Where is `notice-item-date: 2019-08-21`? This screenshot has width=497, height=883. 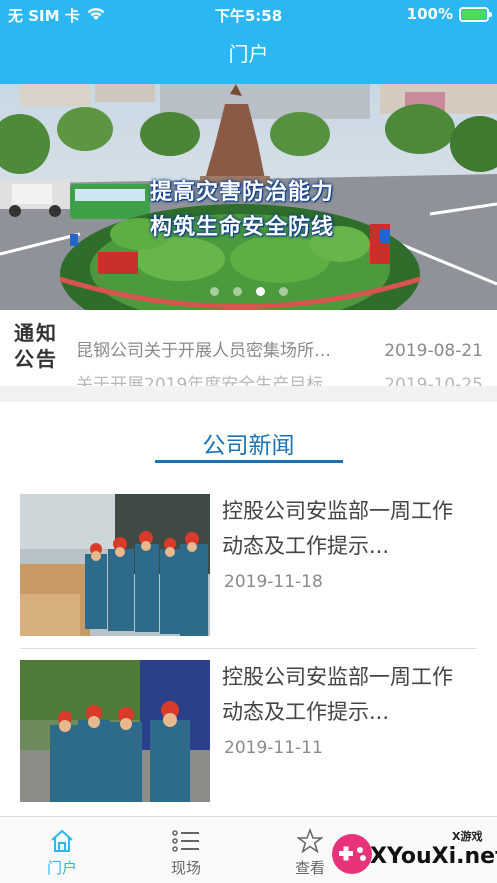
notice-item-date: 2019-08-21 is located at coordinates (433, 351).